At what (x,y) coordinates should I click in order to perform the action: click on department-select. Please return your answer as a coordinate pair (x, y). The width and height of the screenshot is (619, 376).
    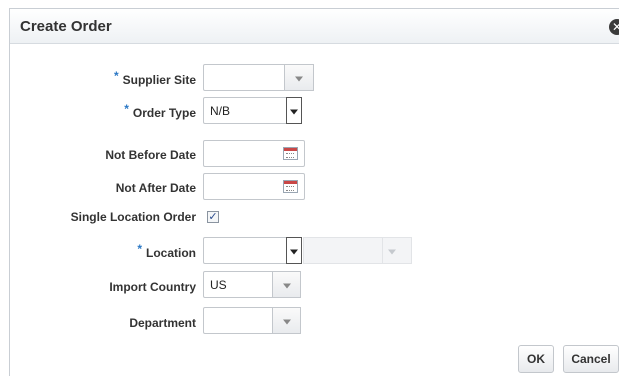
    Looking at the image, I should click on (252, 320).